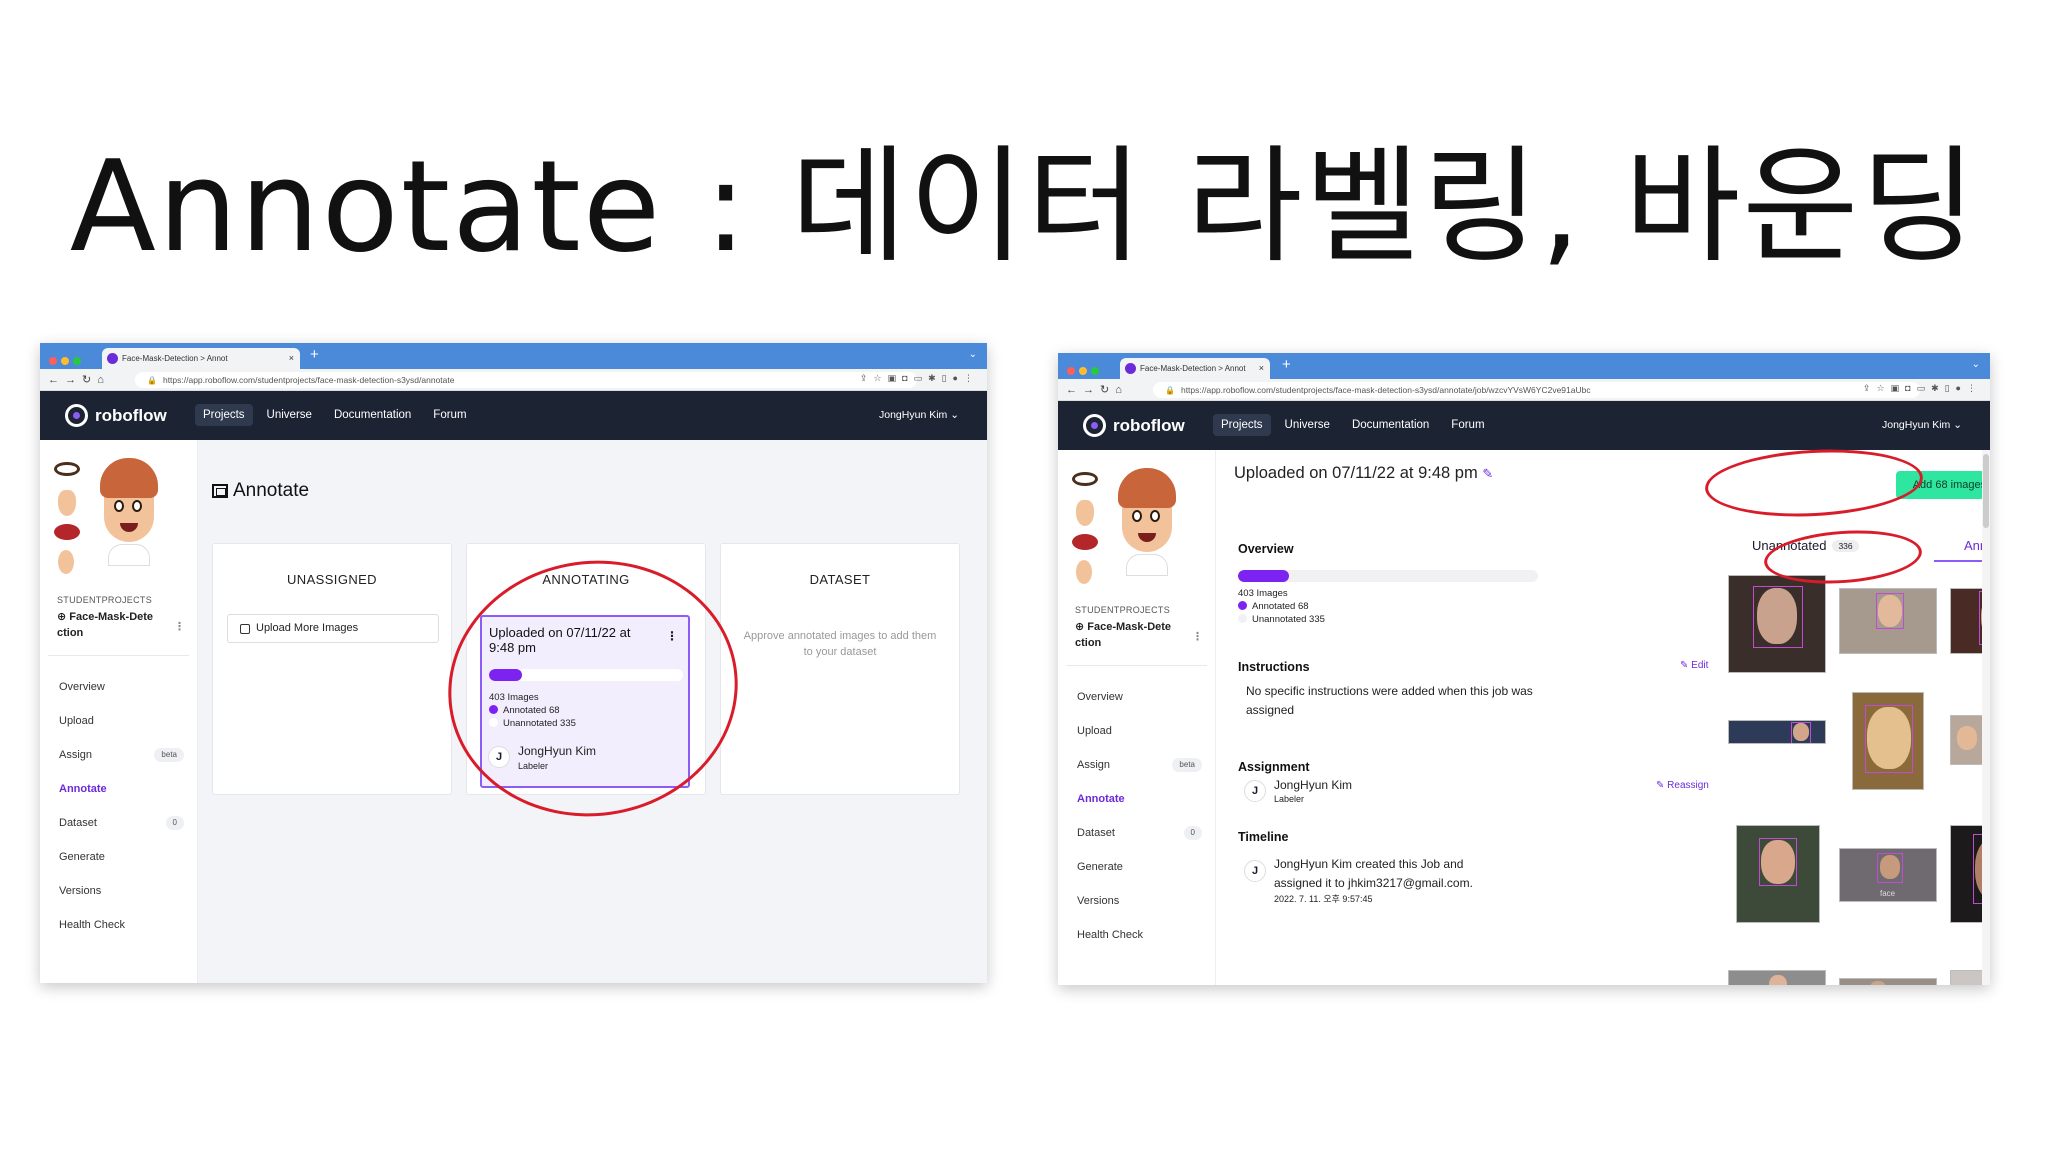  Describe the element at coordinates (1986, 491) in the screenshot. I see `scrollbar-thumb` at that location.